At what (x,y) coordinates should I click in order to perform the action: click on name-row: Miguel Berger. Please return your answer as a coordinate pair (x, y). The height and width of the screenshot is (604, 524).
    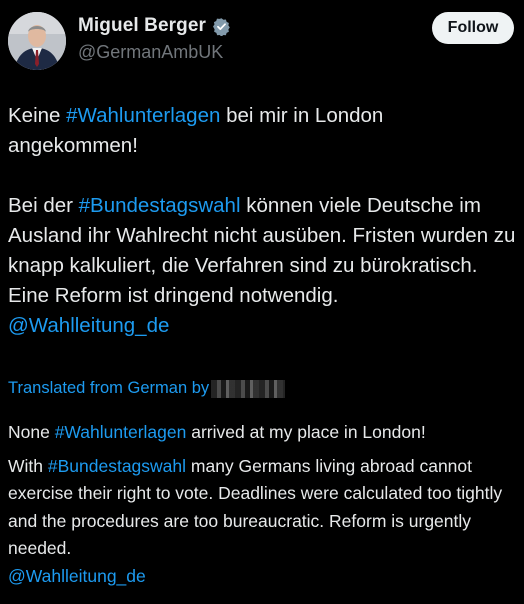
    Looking at the image, I should click on (154, 26).